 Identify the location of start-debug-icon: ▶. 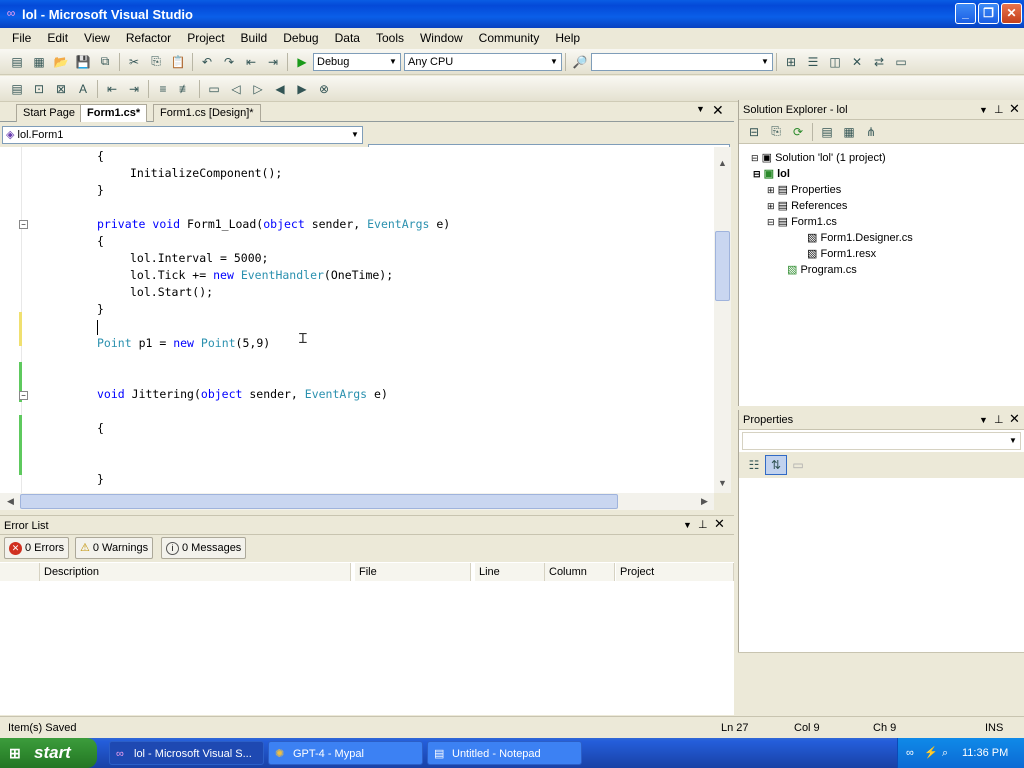
(302, 62).